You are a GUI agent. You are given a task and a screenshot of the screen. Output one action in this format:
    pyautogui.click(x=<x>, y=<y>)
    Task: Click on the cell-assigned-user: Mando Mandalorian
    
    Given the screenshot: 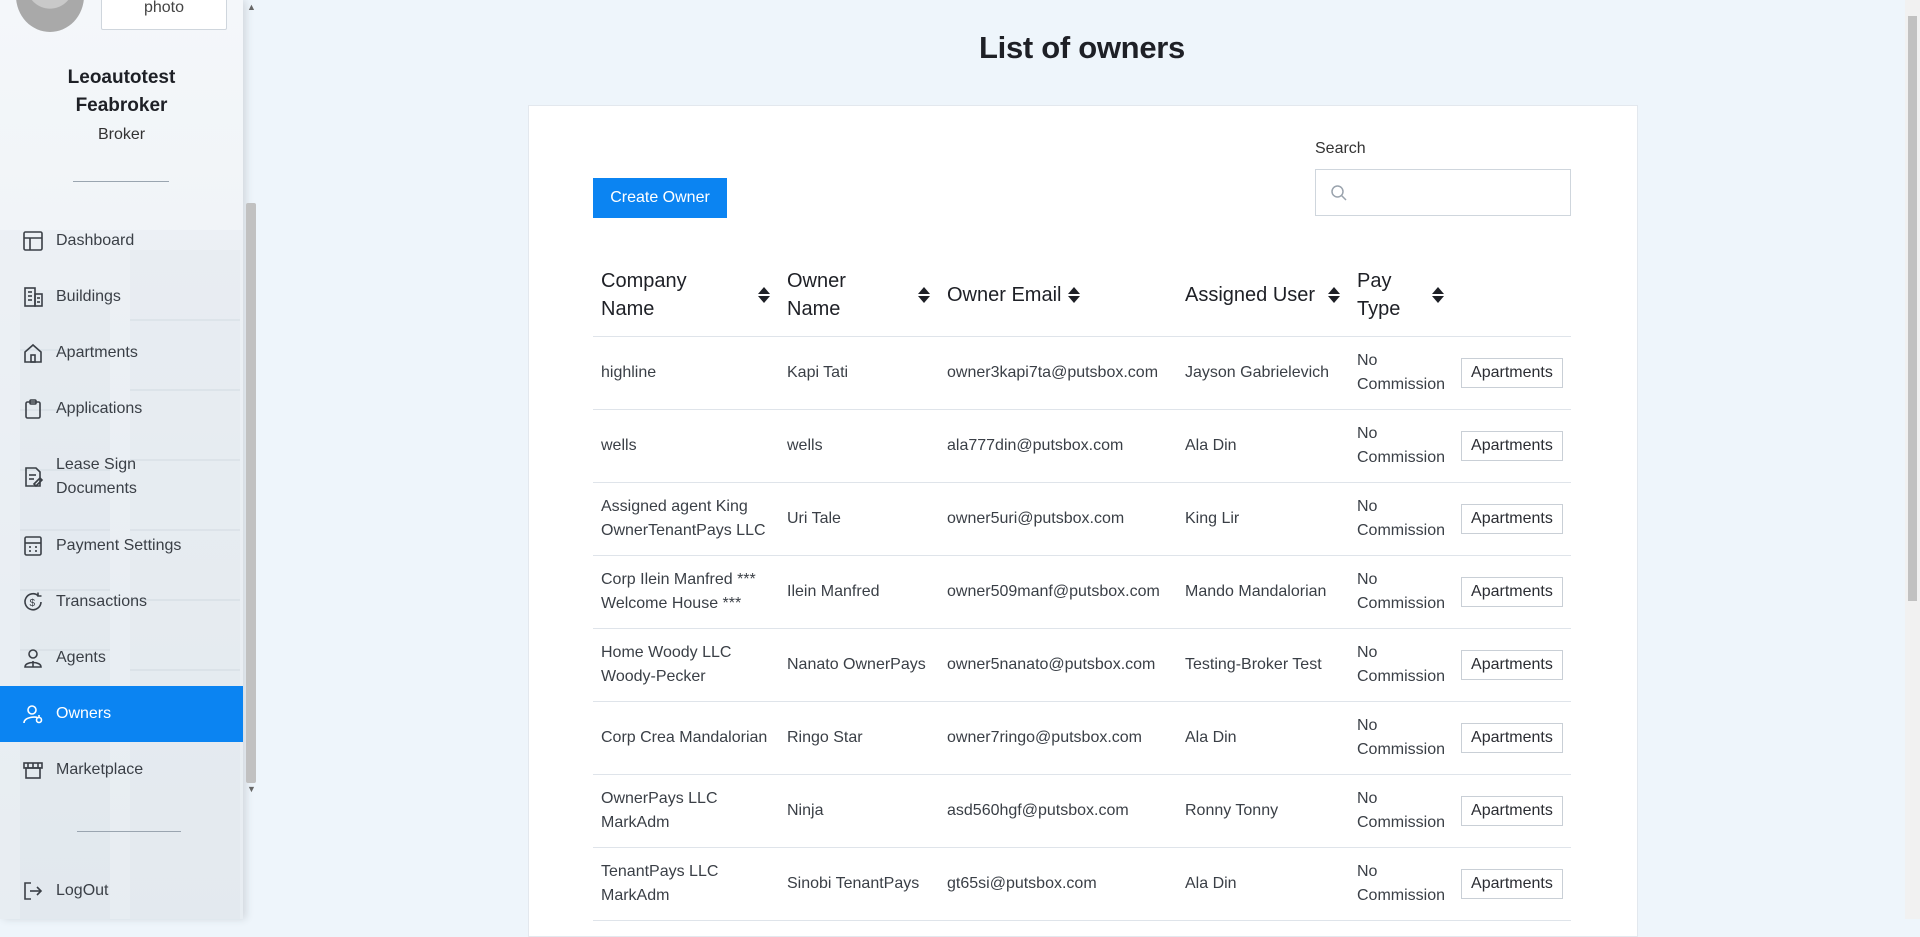 What is the action you would take?
    pyautogui.click(x=1263, y=592)
    